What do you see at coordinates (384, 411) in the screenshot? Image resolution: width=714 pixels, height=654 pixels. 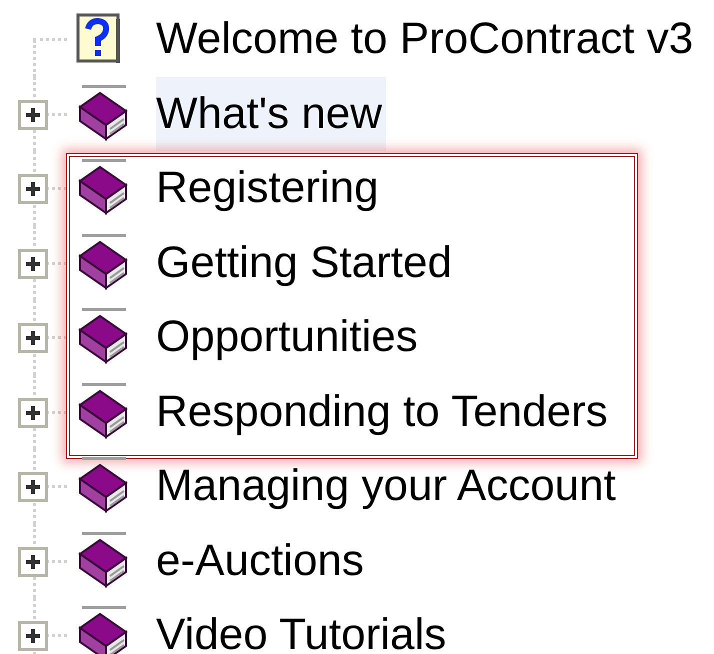 I see `tree-item-label: Responding to Tenders` at bounding box center [384, 411].